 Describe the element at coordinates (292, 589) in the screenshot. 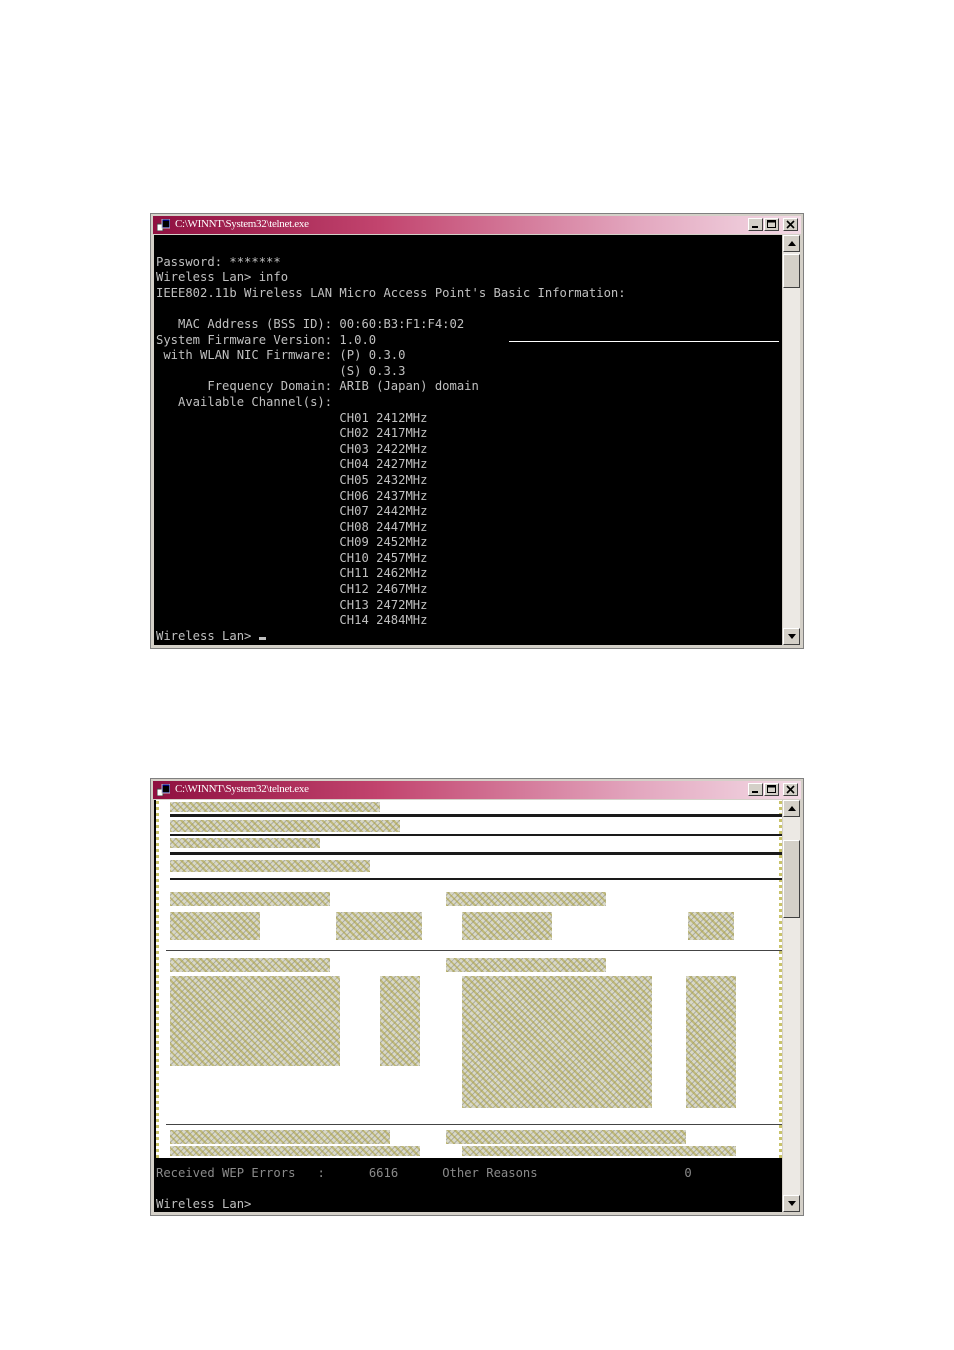

I see `console-line: CH12 2467MHz` at that location.